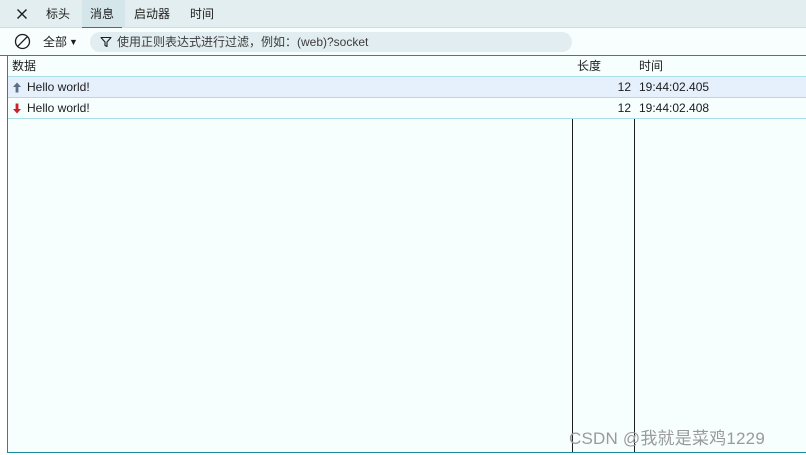  I want to click on csdn-watermark: CSDN @我就是菜鸡1229, so click(667, 438).